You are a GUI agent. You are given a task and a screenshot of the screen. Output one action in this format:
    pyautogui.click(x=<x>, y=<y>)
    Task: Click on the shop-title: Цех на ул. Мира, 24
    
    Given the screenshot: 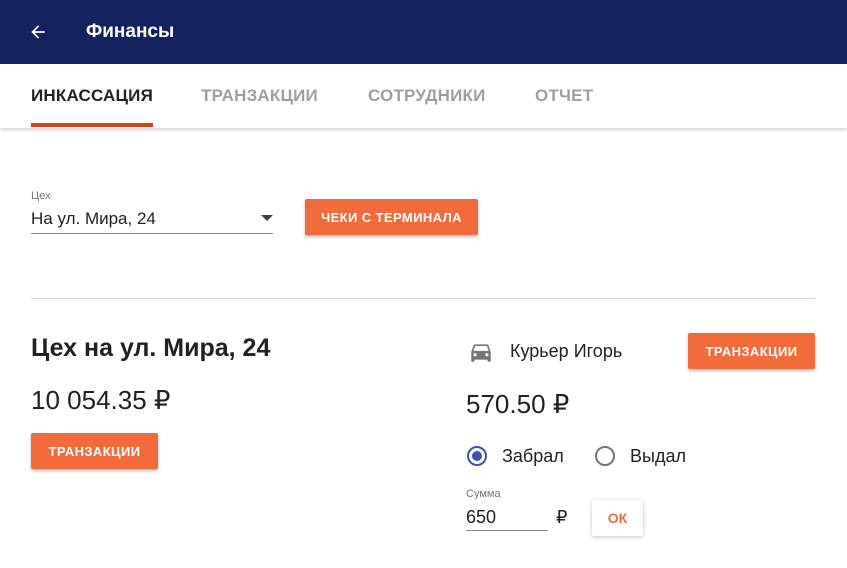 What is the action you would take?
    pyautogui.click(x=151, y=348)
    